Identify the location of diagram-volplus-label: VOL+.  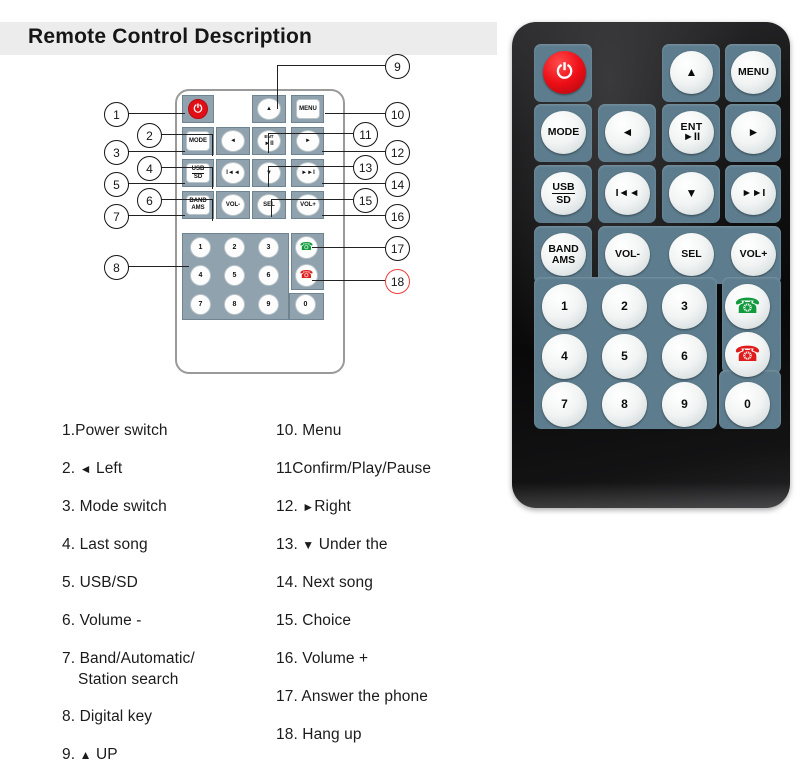
(308, 205).